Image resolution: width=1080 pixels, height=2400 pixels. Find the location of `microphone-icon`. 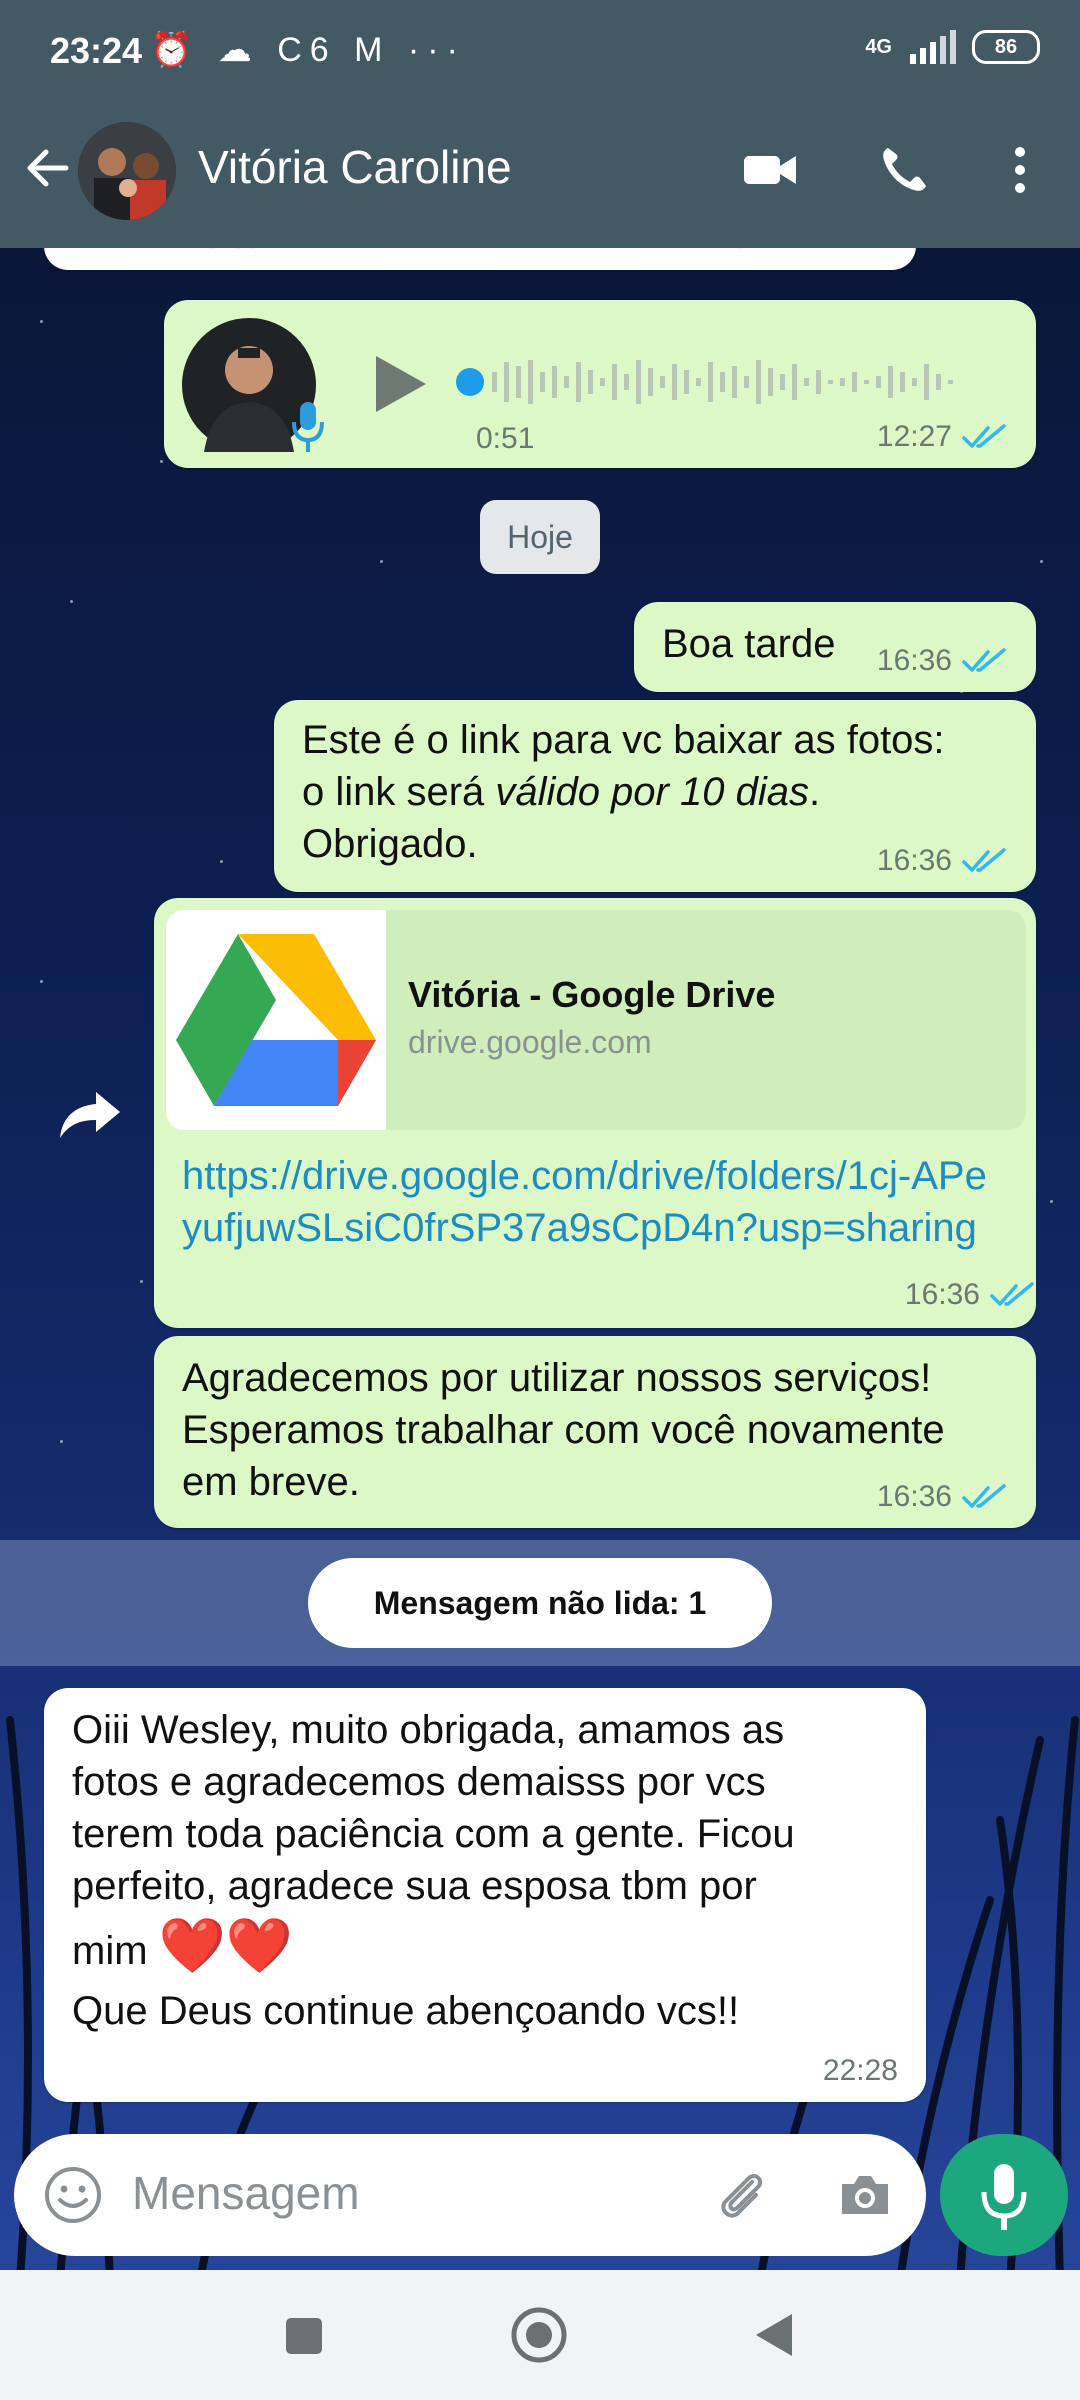

microphone-icon is located at coordinates (1004, 2197).